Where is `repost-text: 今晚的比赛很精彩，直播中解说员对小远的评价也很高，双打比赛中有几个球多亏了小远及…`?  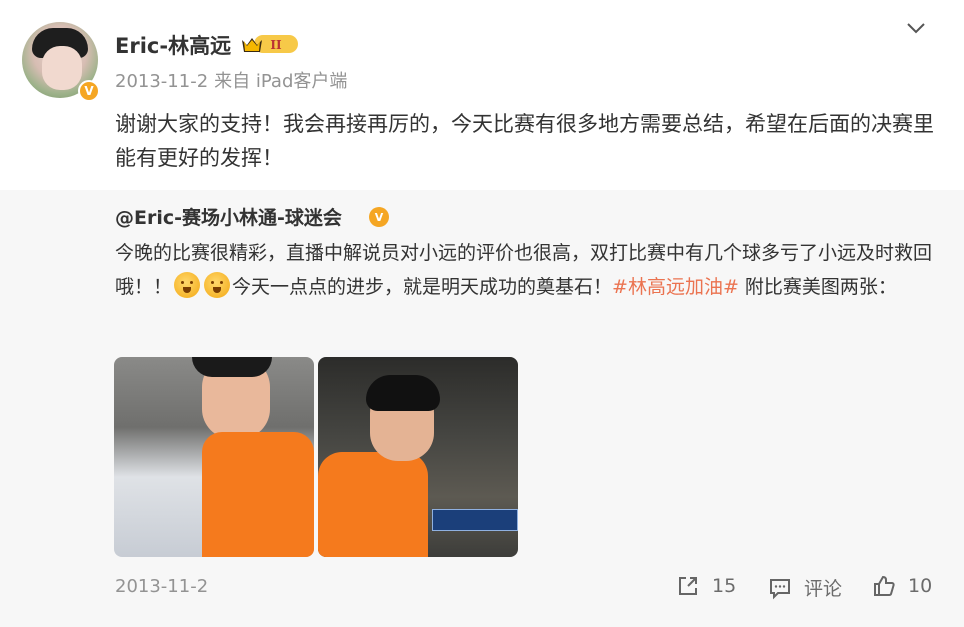
repost-text: 今晚的比赛很精彩，直播中解说员对小远的评价也很高，双打比赛中有几个球多亏了小远及… is located at coordinates (525, 270).